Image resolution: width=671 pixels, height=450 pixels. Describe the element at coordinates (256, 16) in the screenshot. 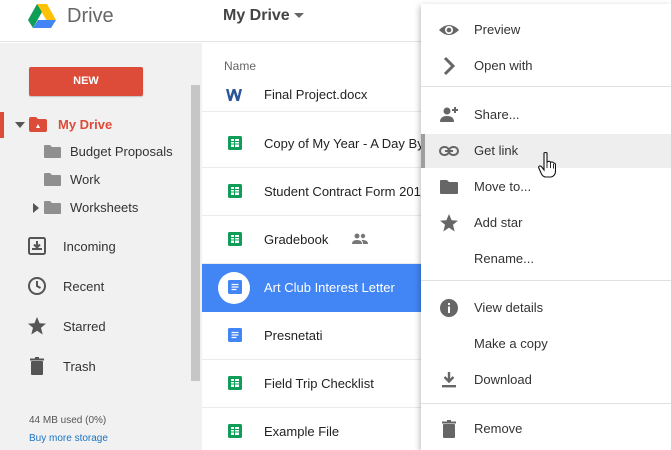

I see `breadcrumb-current-folder: My Drive` at that location.